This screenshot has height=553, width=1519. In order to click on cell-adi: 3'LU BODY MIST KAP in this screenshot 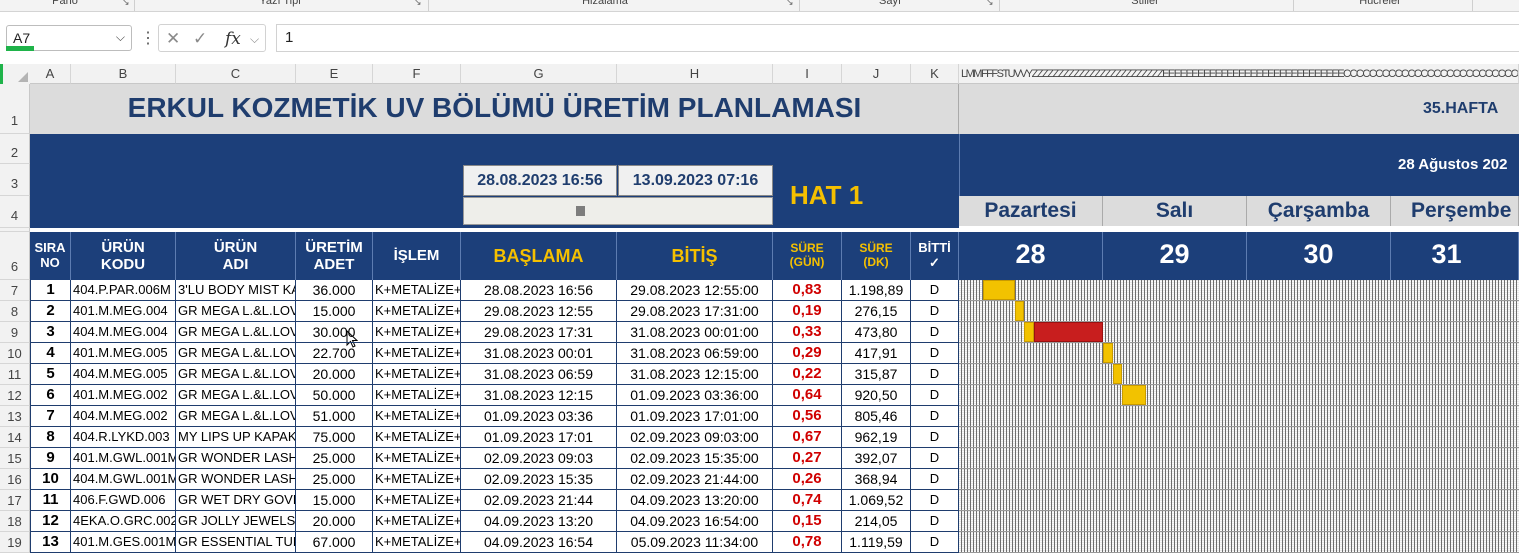, I will do `click(236, 290)`.